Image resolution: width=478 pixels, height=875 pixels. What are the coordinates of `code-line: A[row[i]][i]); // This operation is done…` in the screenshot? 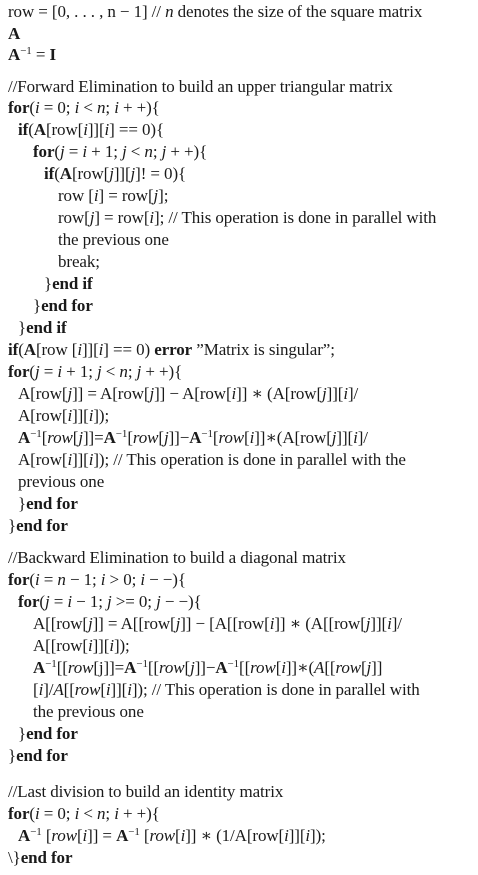 It's located at (212, 459).